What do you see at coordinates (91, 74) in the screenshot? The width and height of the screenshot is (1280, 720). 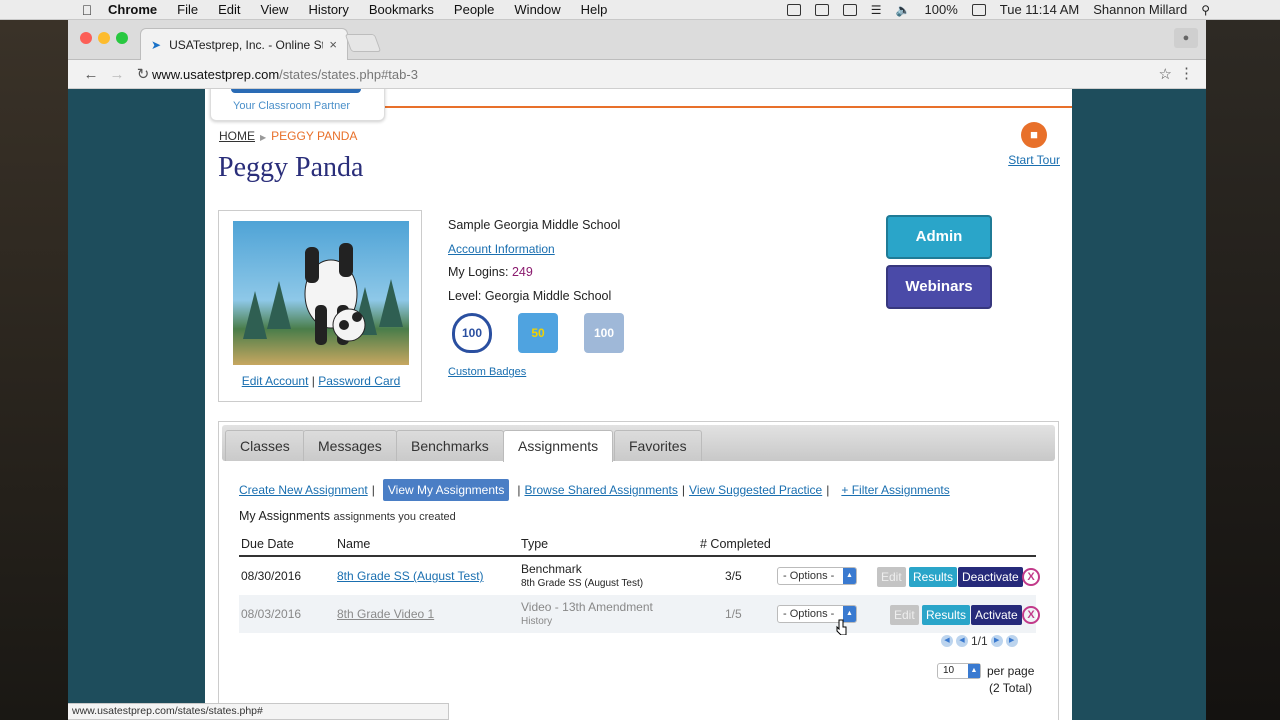 I see `back-icon: ←` at bounding box center [91, 74].